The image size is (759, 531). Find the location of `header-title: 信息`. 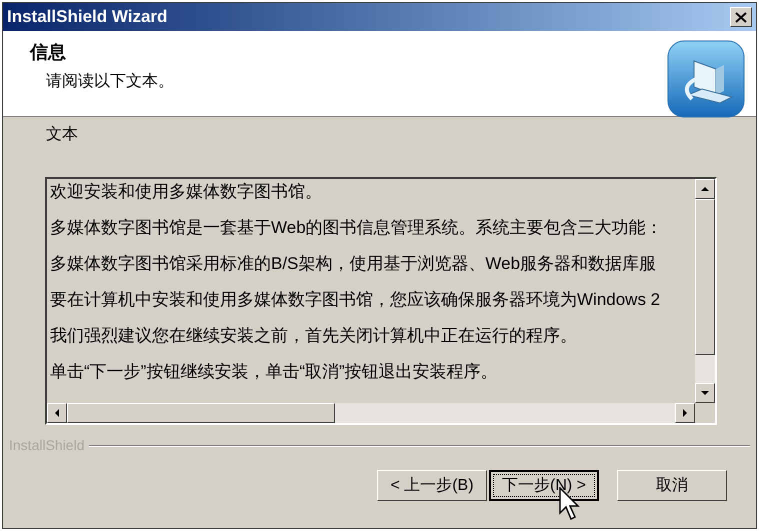

header-title: 信息 is located at coordinates (48, 52).